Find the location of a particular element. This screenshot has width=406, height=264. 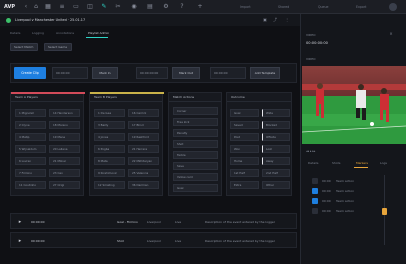

add-template-button: Add Template is located at coordinates (265, 73).